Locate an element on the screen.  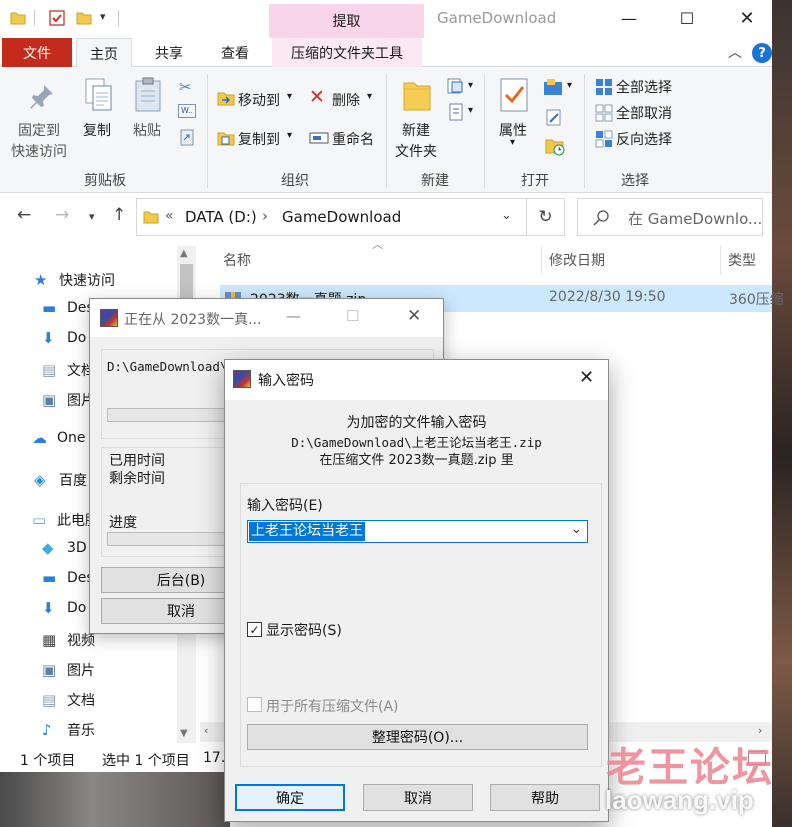
nav-item: ☁ One is located at coordinates (59, 438).